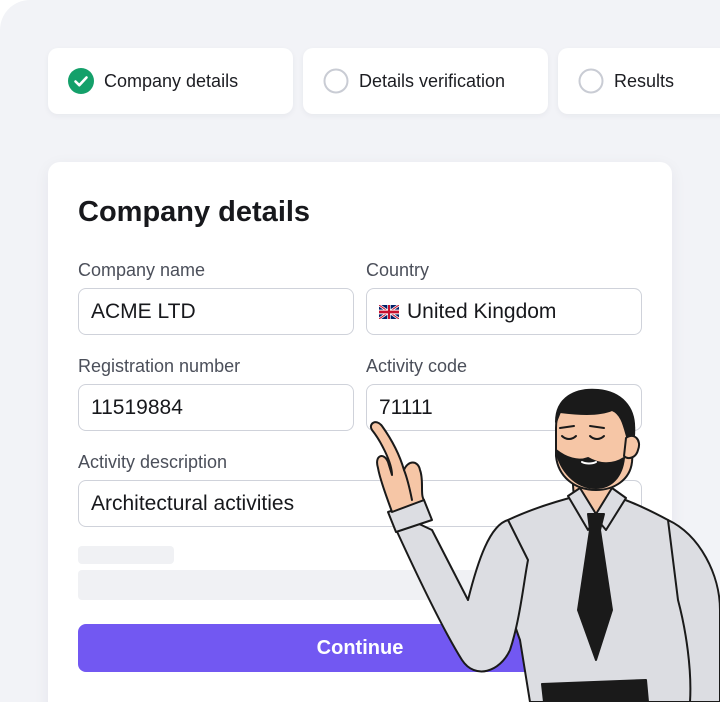  I want to click on step-results: Results, so click(639, 81).